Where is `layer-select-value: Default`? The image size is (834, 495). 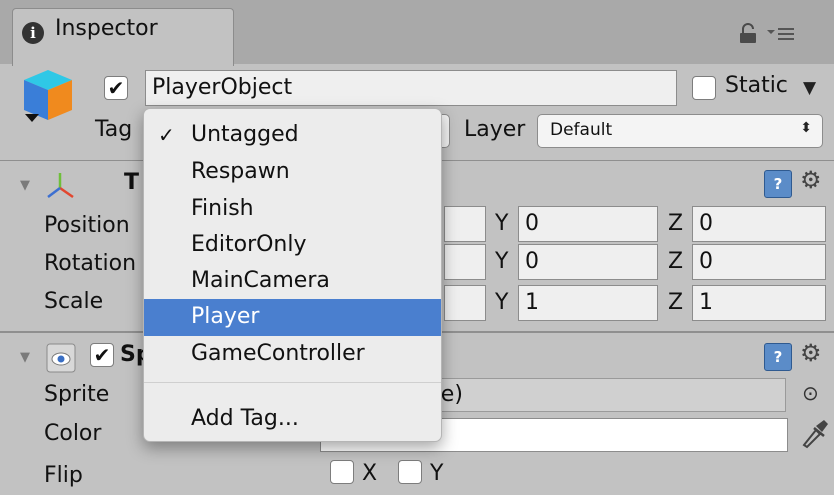 layer-select-value: Default is located at coordinates (581, 130).